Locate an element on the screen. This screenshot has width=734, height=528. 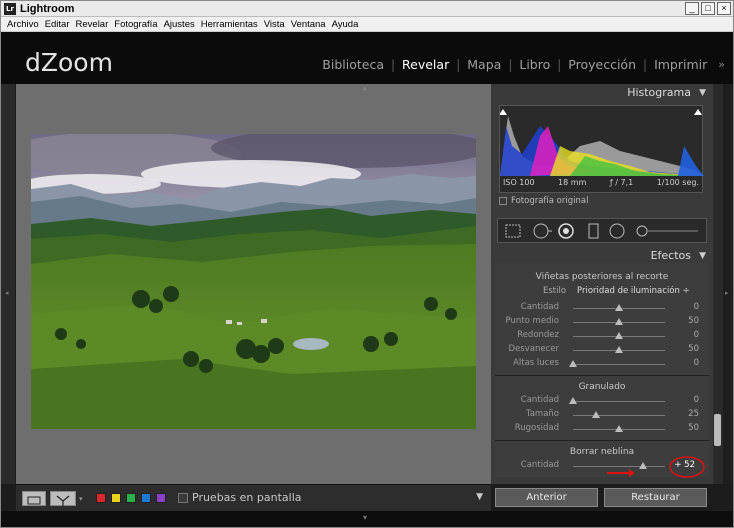
menu-fotografia: Fotografía is located at coordinates (135, 24).